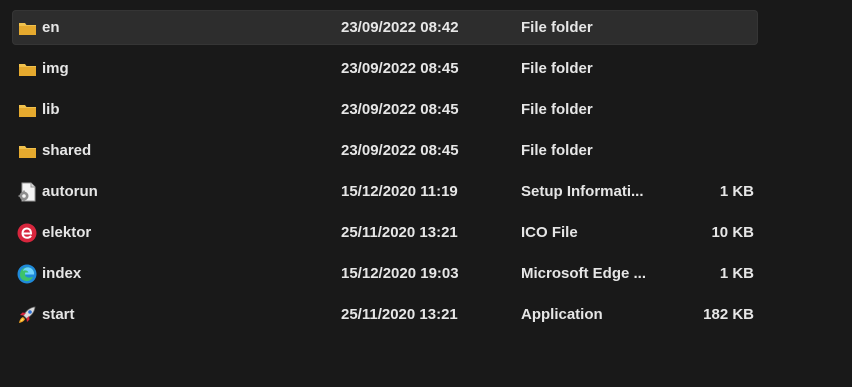 Image resolution: width=852 pixels, height=387 pixels. What do you see at coordinates (62, 273) in the screenshot?
I see `file-name: index` at bounding box center [62, 273].